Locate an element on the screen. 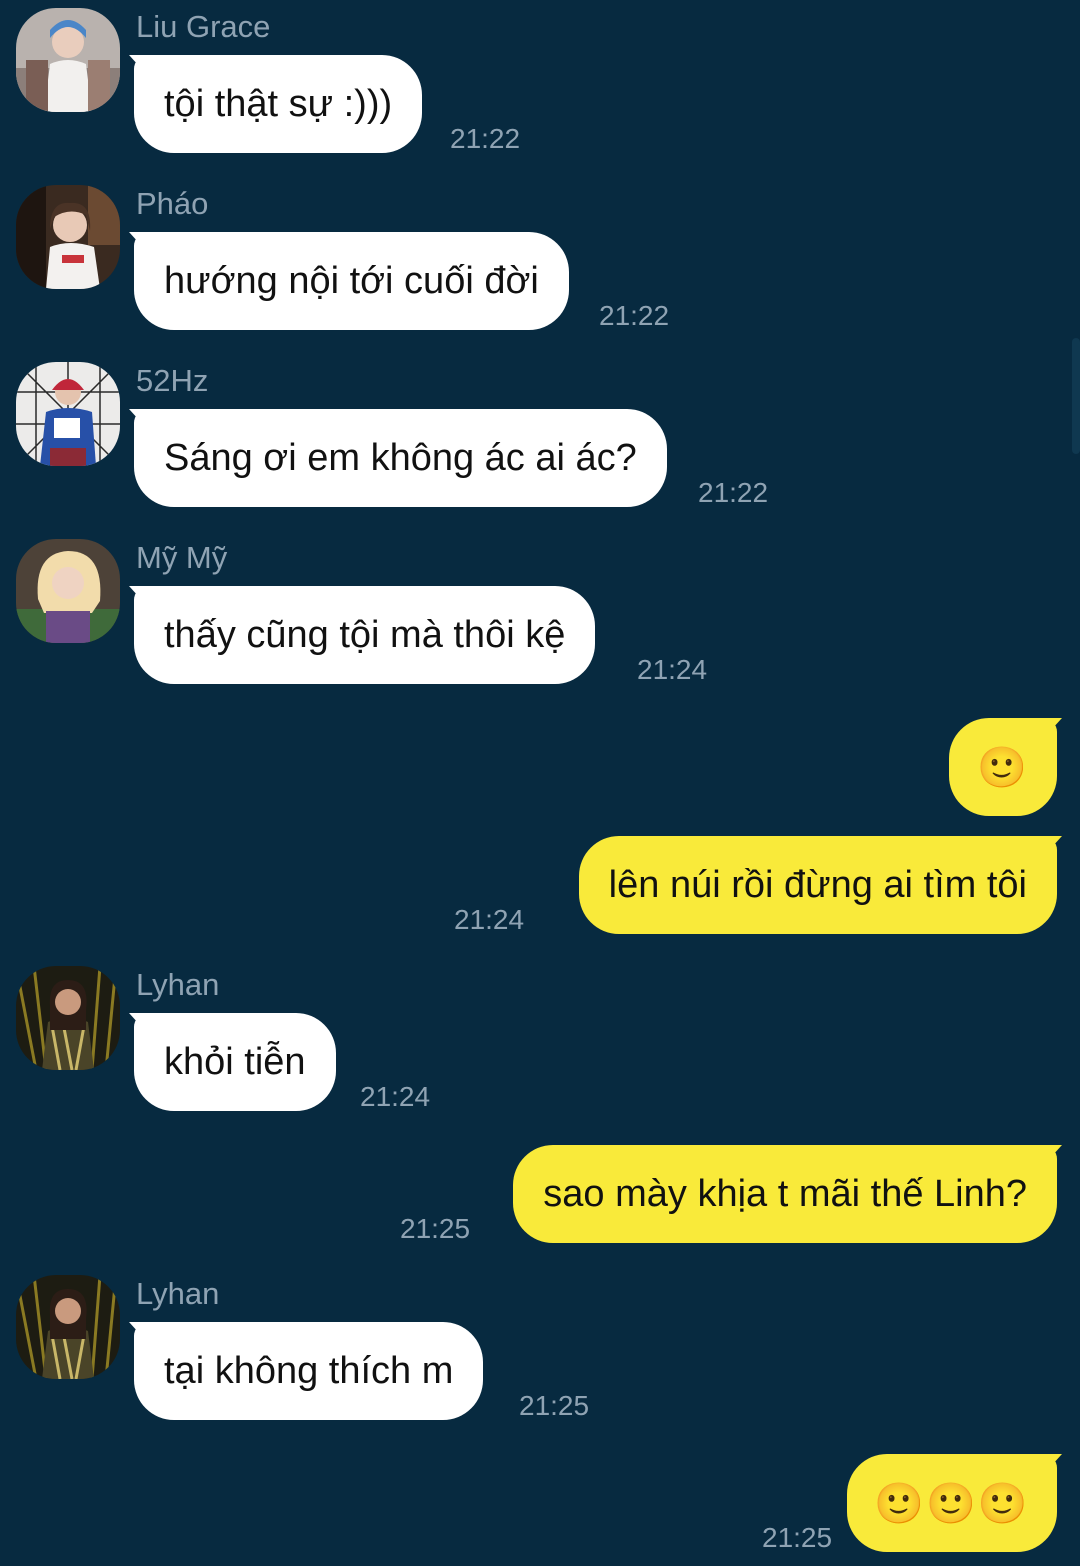  message-bubble-outgoing: 🙂 is located at coordinates (1003, 767).